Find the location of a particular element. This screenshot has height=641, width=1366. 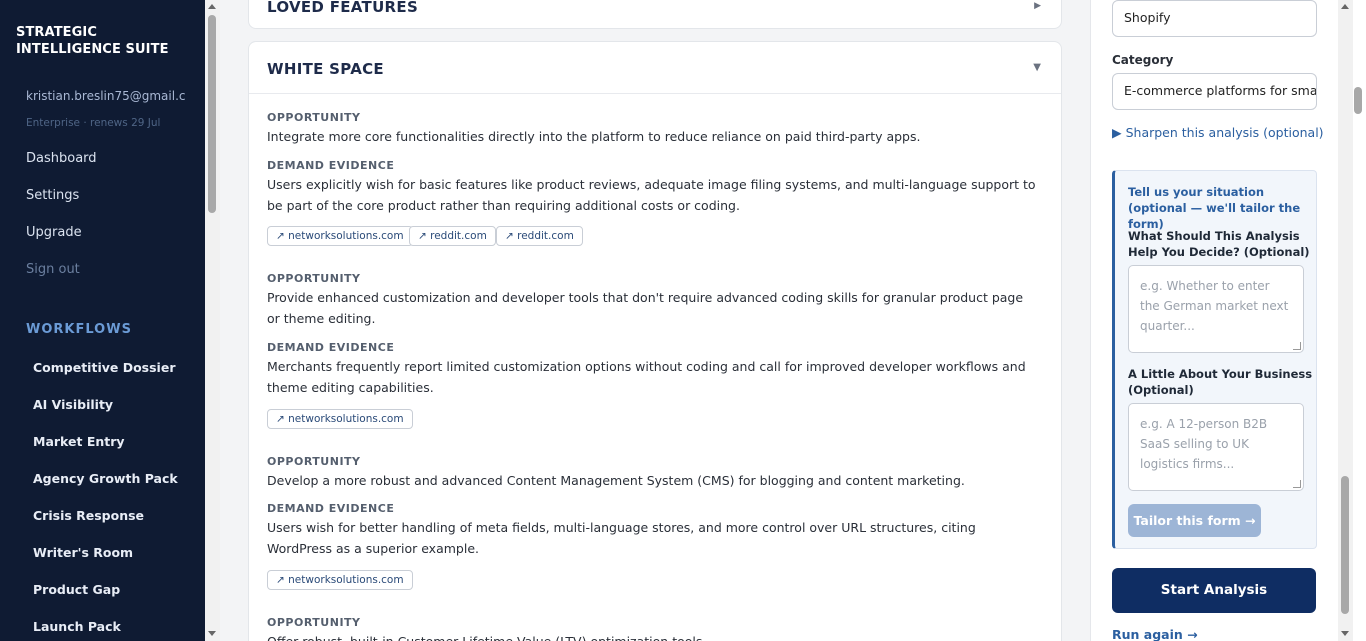

nav-dashboard: Dashboard is located at coordinates (61, 158).